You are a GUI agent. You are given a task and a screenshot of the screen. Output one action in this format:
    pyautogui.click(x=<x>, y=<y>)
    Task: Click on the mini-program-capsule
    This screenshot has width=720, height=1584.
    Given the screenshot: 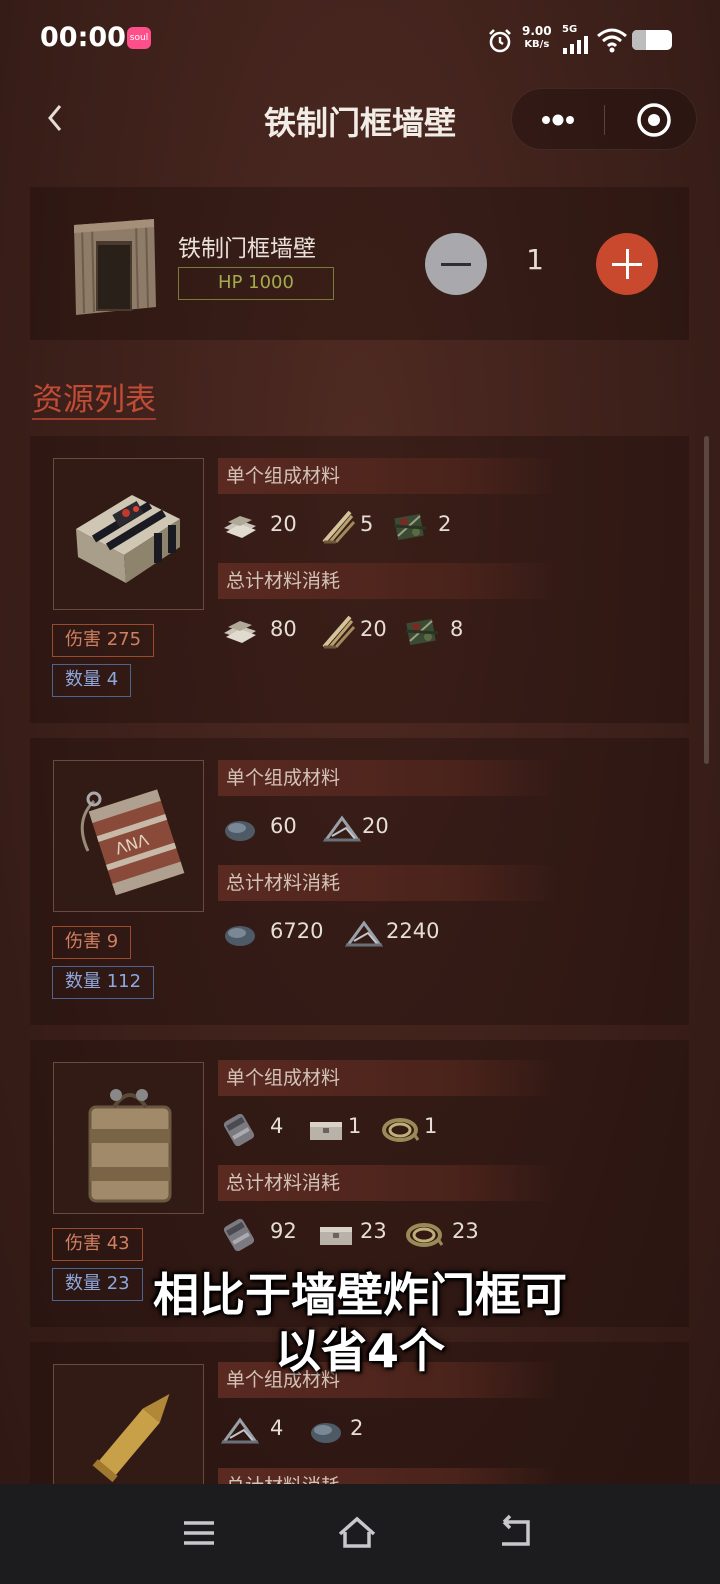 What is the action you would take?
    pyautogui.click(x=604, y=119)
    